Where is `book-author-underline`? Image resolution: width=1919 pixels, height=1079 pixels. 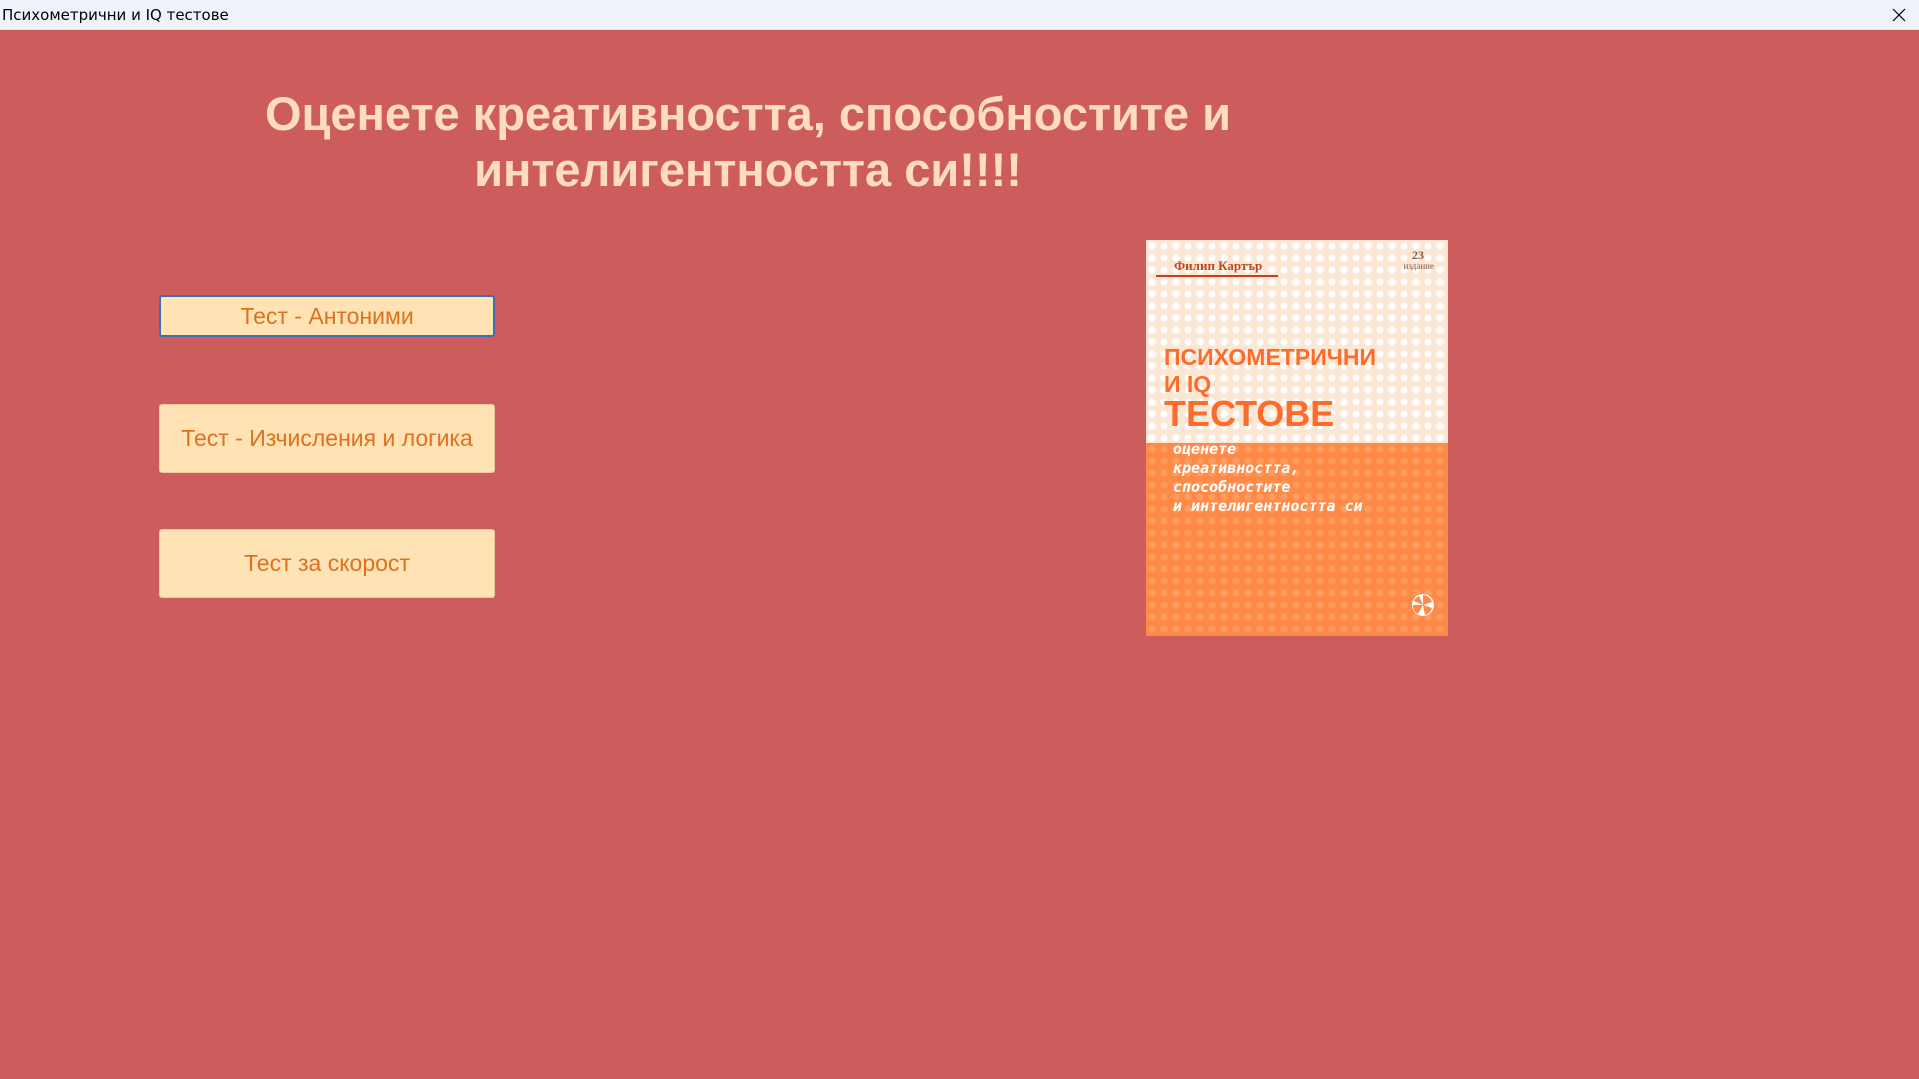 book-author-underline is located at coordinates (1217, 276).